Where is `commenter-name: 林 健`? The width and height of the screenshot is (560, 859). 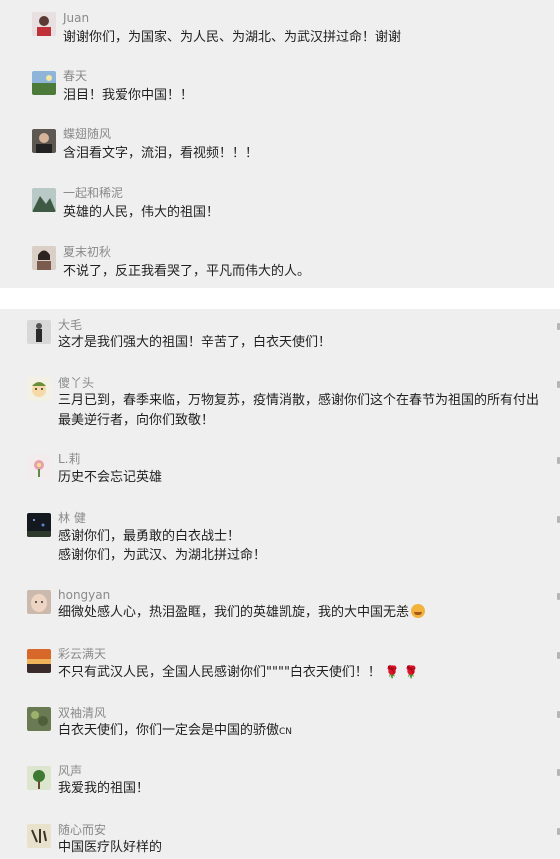 commenter-name: 林 健 is located at coordinates (72, 518).